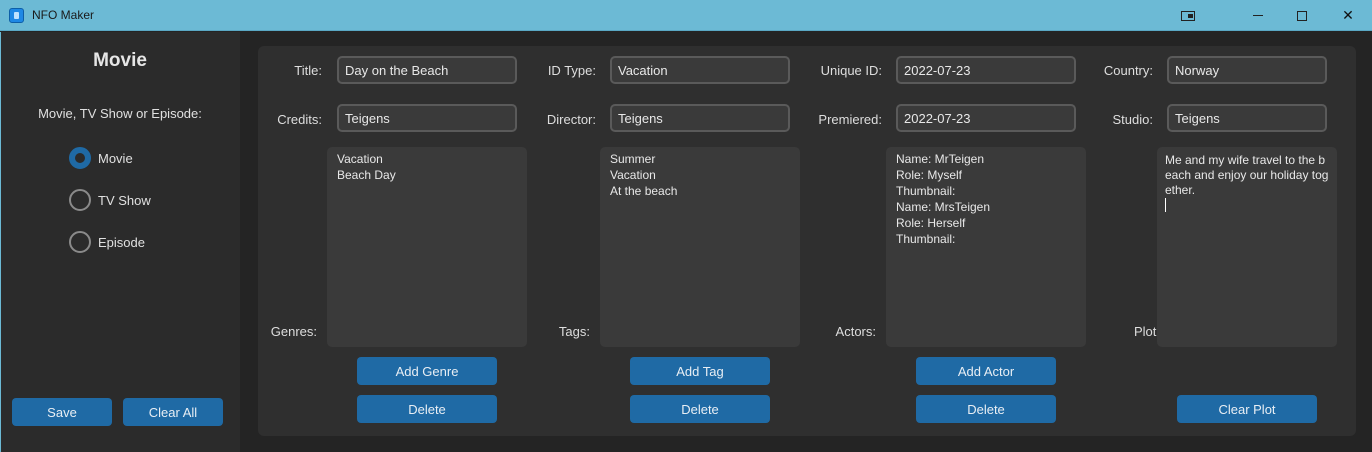 This screenshot has width=1372, height=452. I want to click on delete-genre-button: Delete, so click(427, 409).